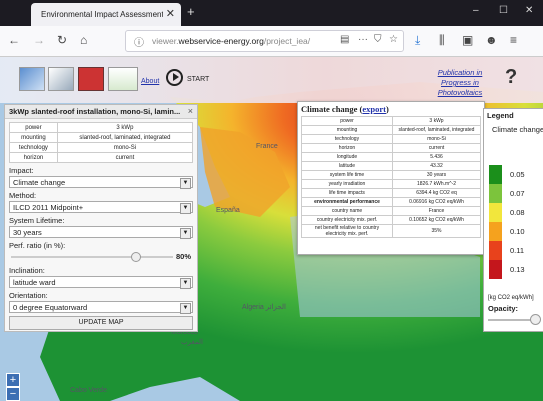 Image resolution: width=543 pixels, height=401 pixels. Describe the element at coordinates (191, 11) in the screenshot. I see `new-tab-icon: +` at that location.